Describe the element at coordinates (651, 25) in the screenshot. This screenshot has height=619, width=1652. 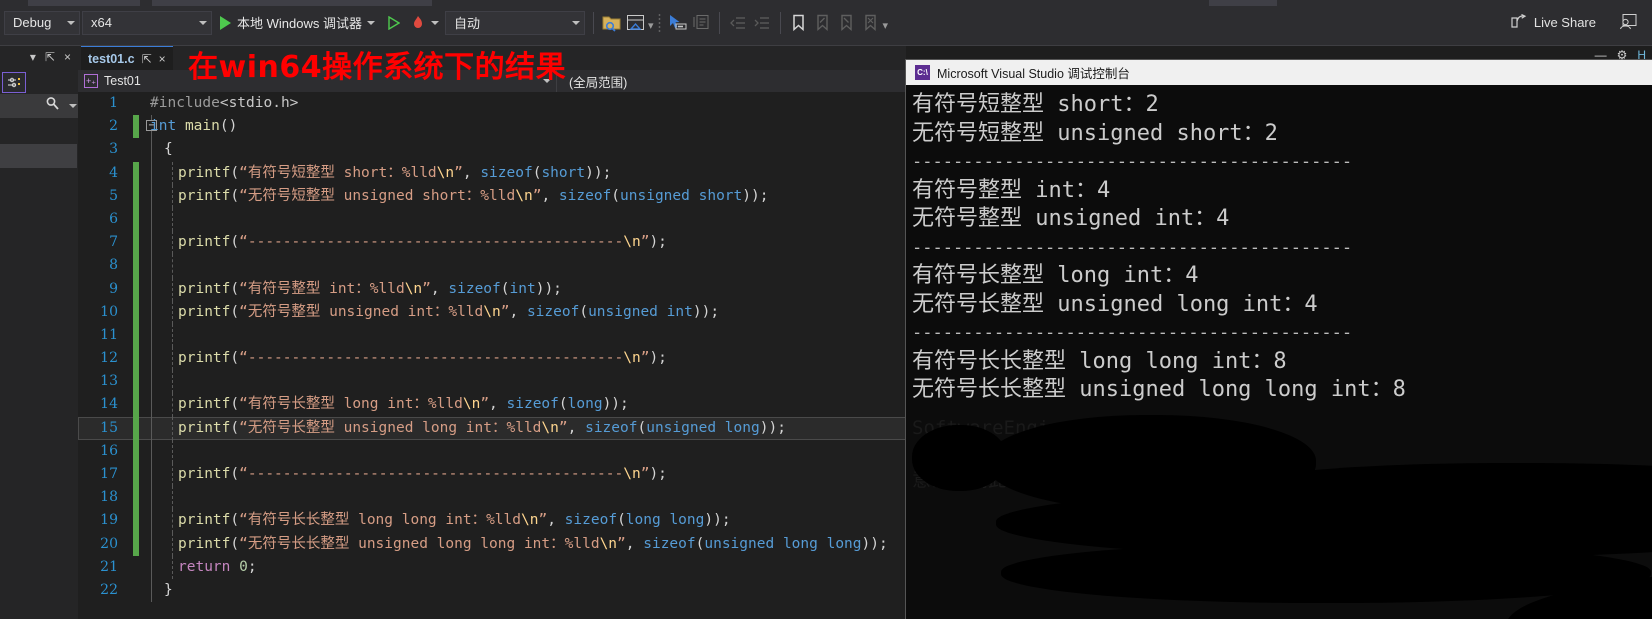
I see `toolbar-dropdown-dash-icon: ▾` at that location.